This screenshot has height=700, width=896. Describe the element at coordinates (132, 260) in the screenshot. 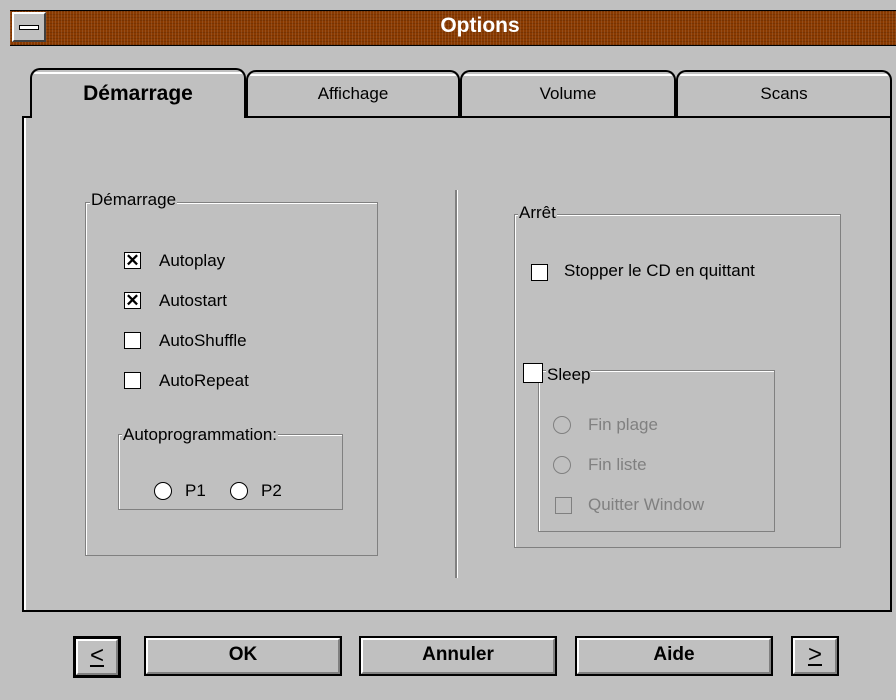

I see `autoplay-checkbox: ✕` at that location.